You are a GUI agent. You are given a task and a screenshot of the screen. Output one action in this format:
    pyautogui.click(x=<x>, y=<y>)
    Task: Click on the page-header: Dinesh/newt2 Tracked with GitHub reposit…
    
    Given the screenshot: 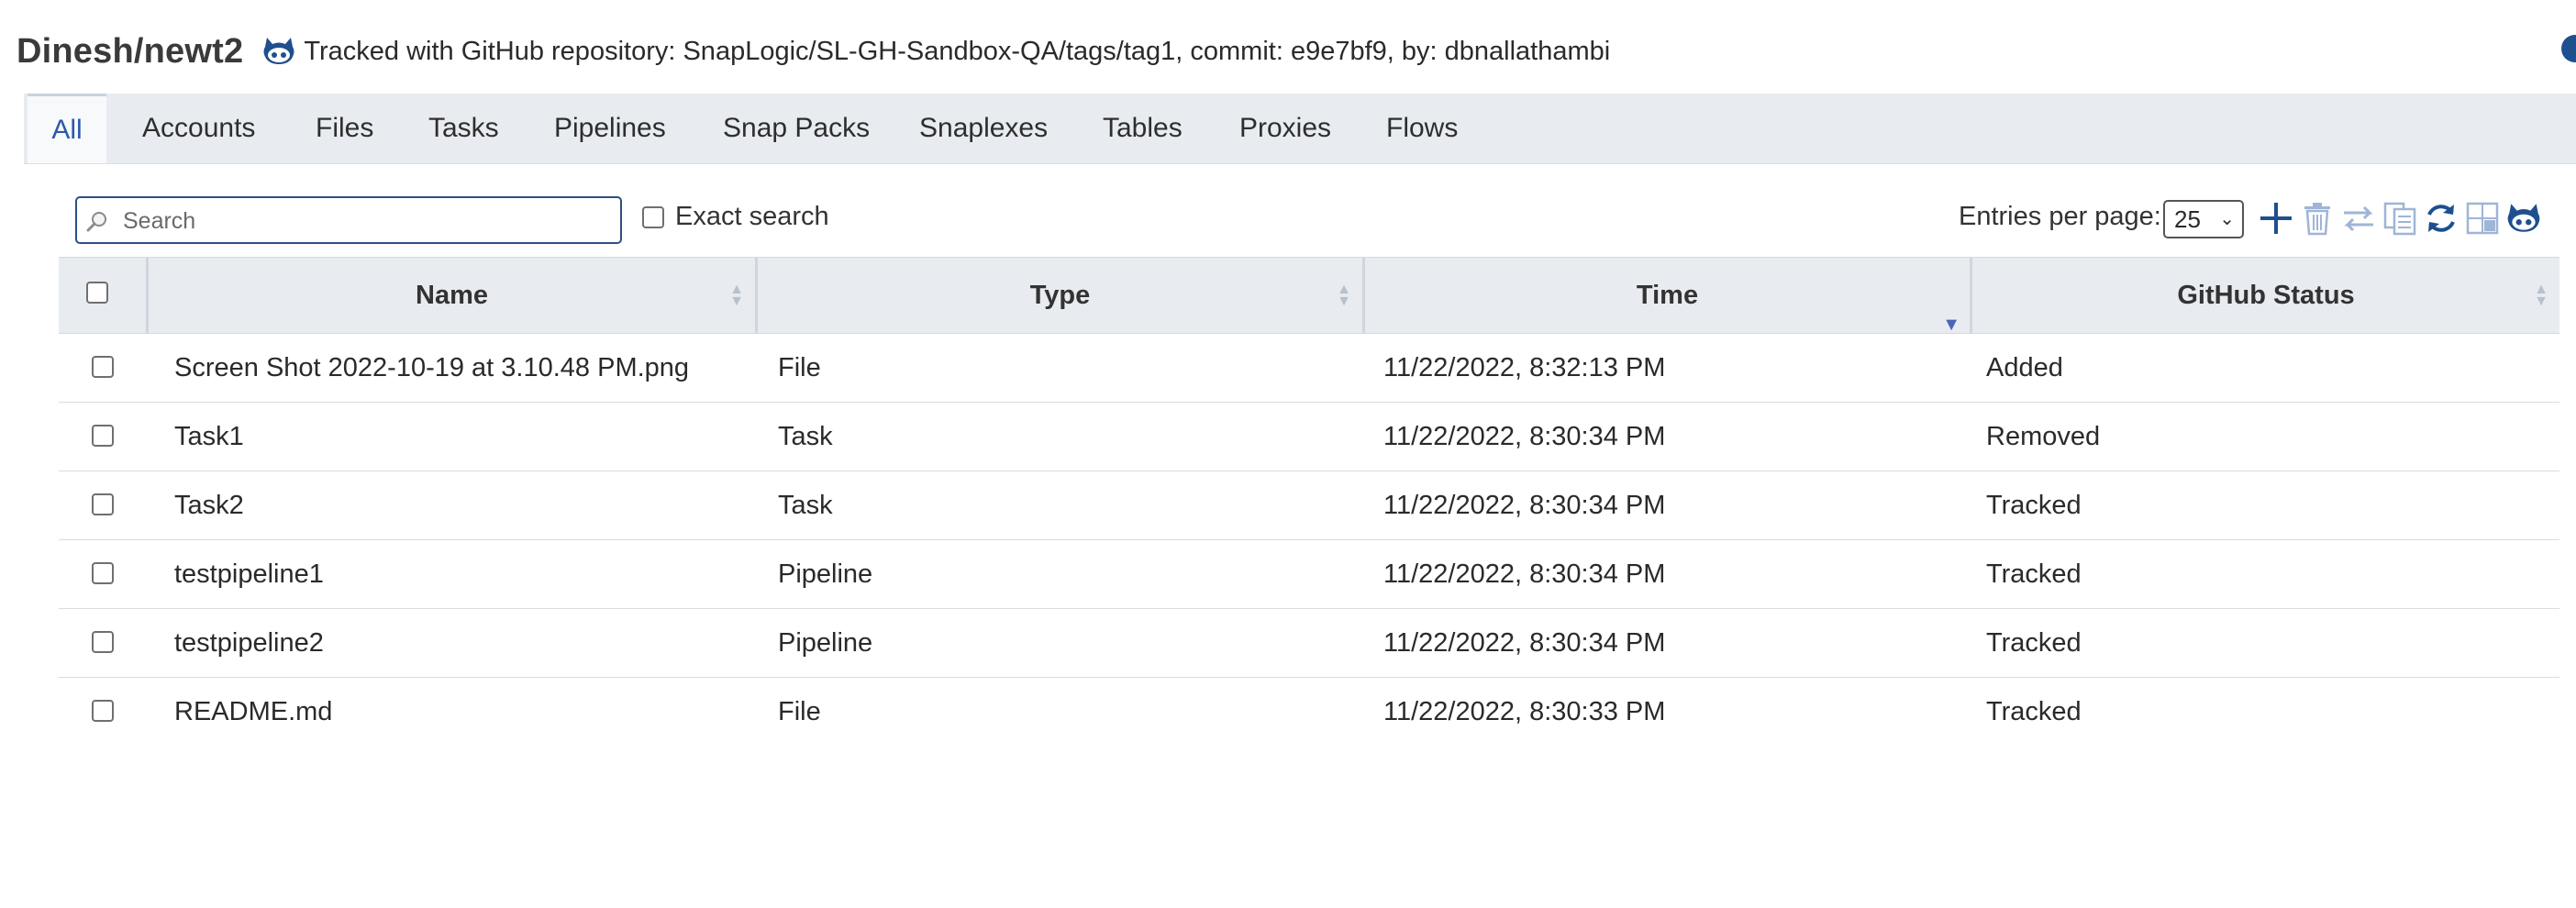 What is the action you would take?
    pyautogui.click(x=813, y=51)
    